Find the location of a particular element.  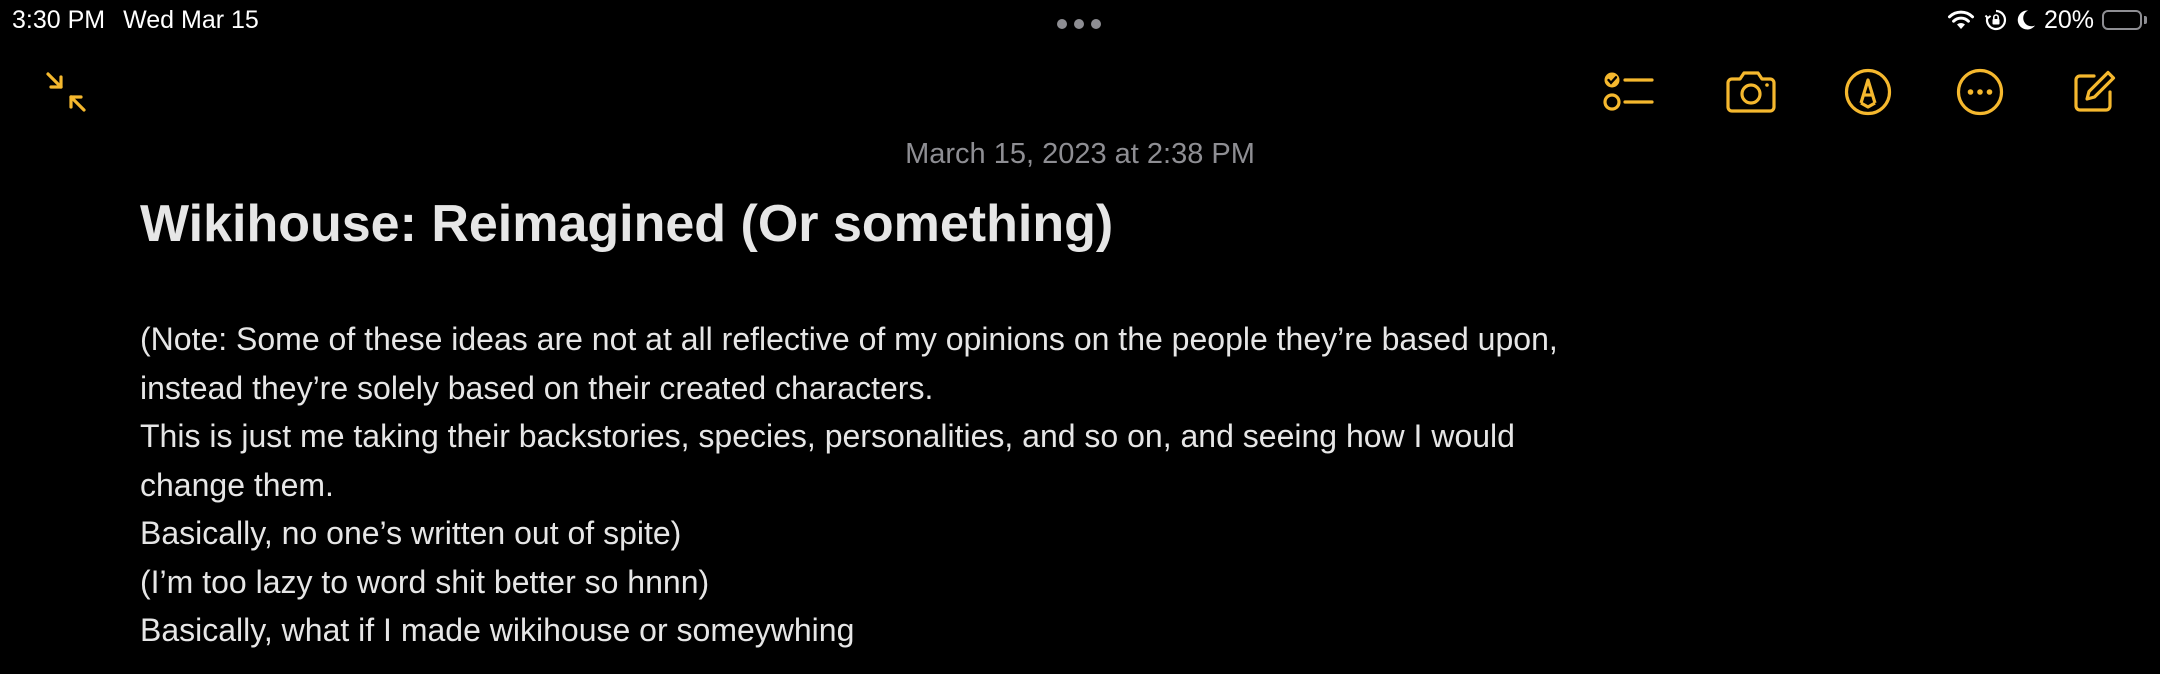

camera-icon is located at coordinates (1751, 92).